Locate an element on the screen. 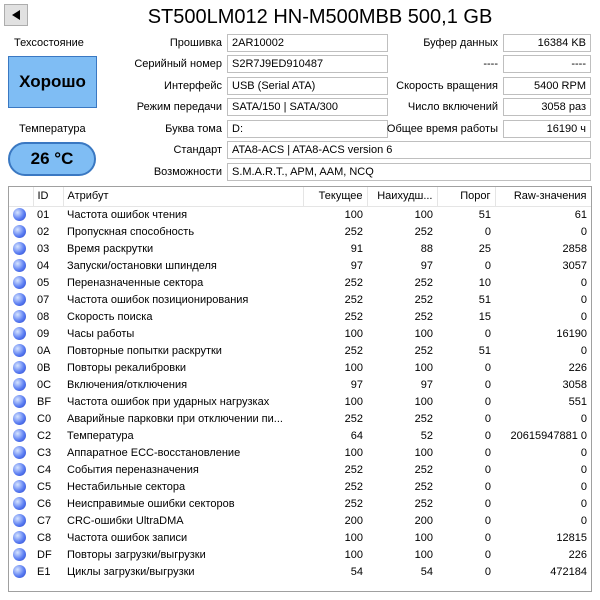 Image resolution: width=600 pixels, height=600 pixels. health-status-button: Хорошо is located at coordinates (52, 82).